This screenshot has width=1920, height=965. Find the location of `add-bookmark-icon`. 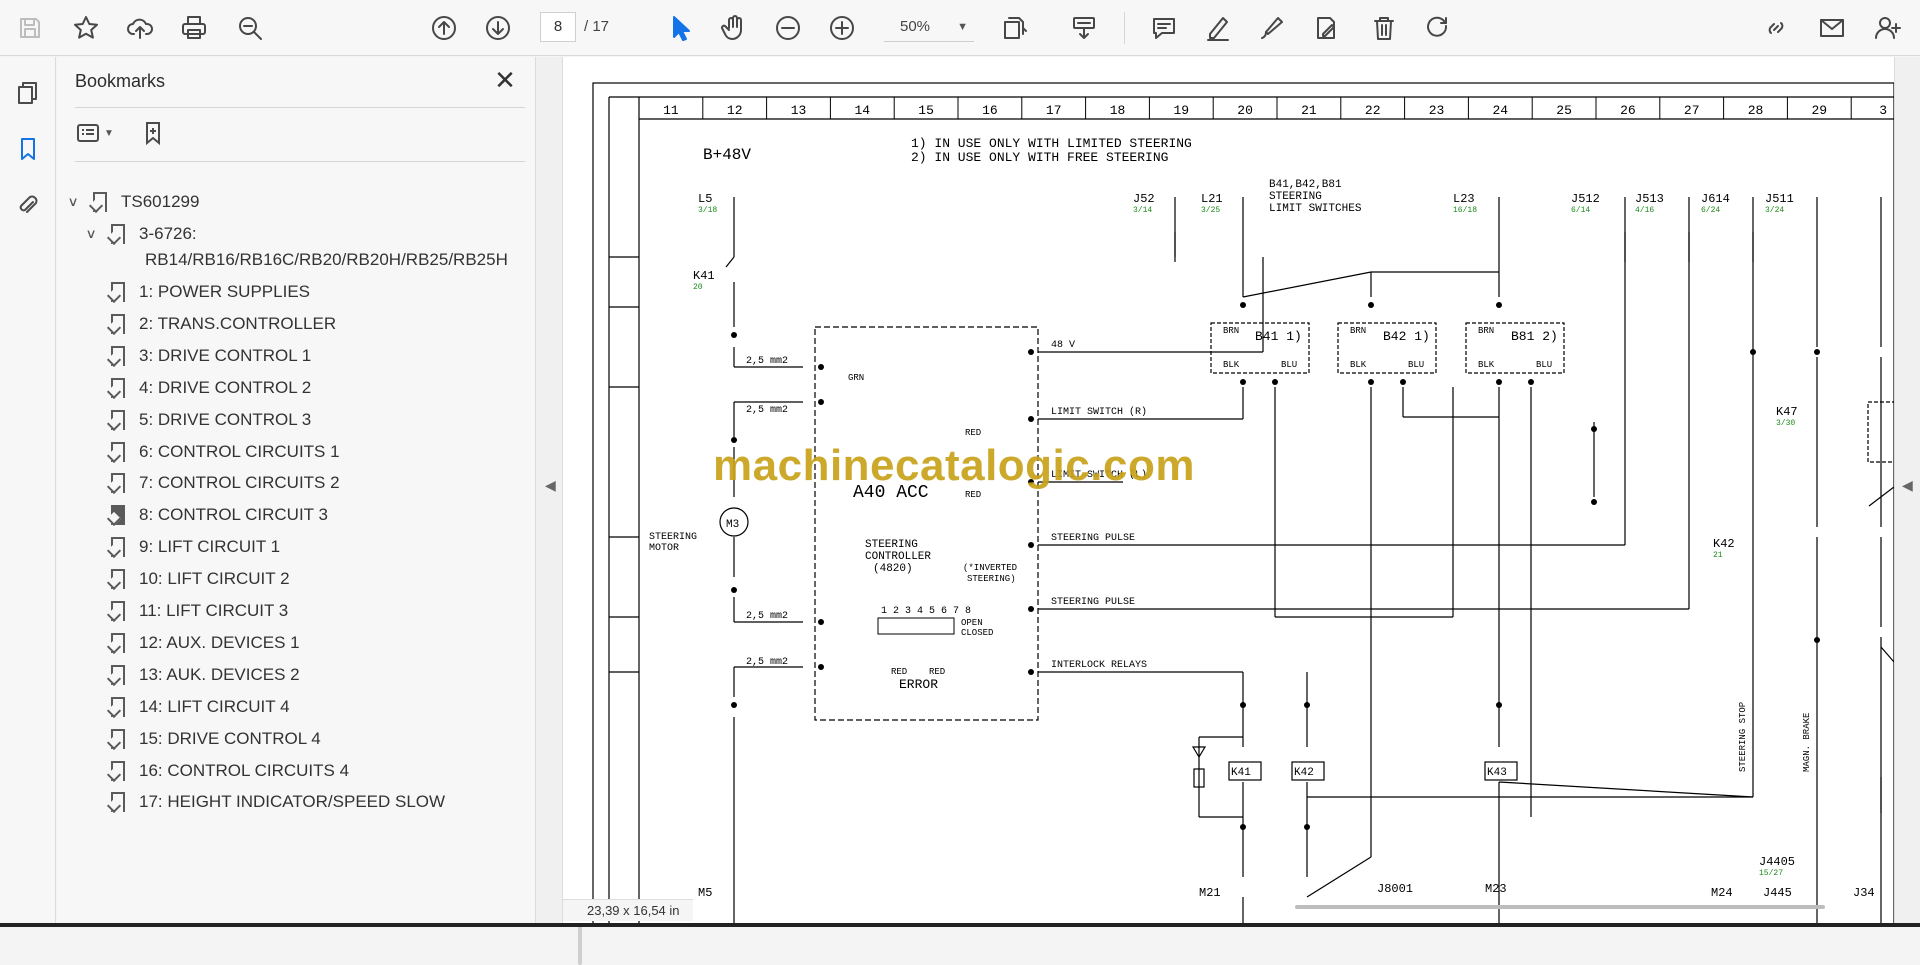

add-bookmark-icon is located at coordinates (153, 134).